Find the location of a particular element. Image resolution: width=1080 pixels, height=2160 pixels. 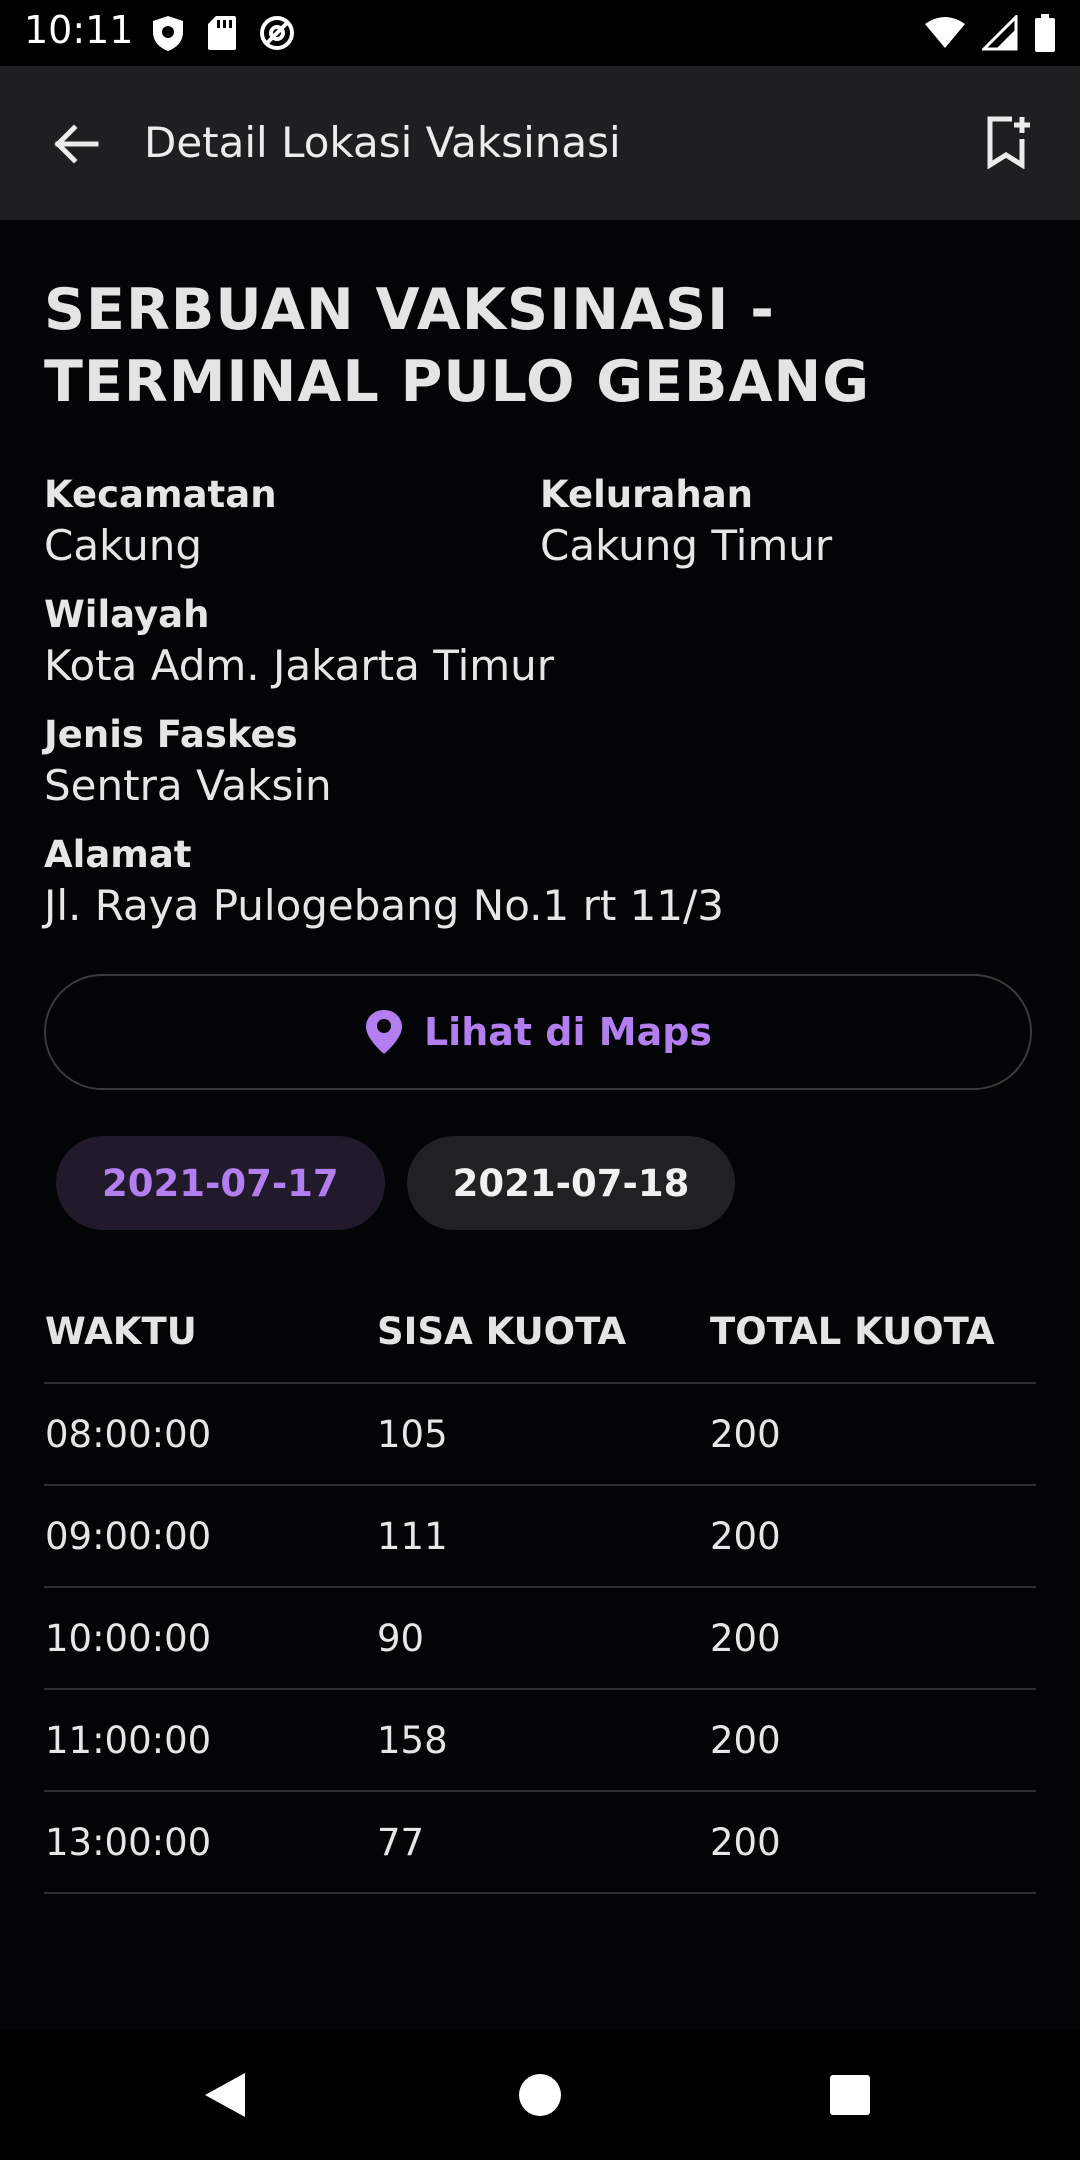

bookmark-add-button is located at coordinates (1008, 142).